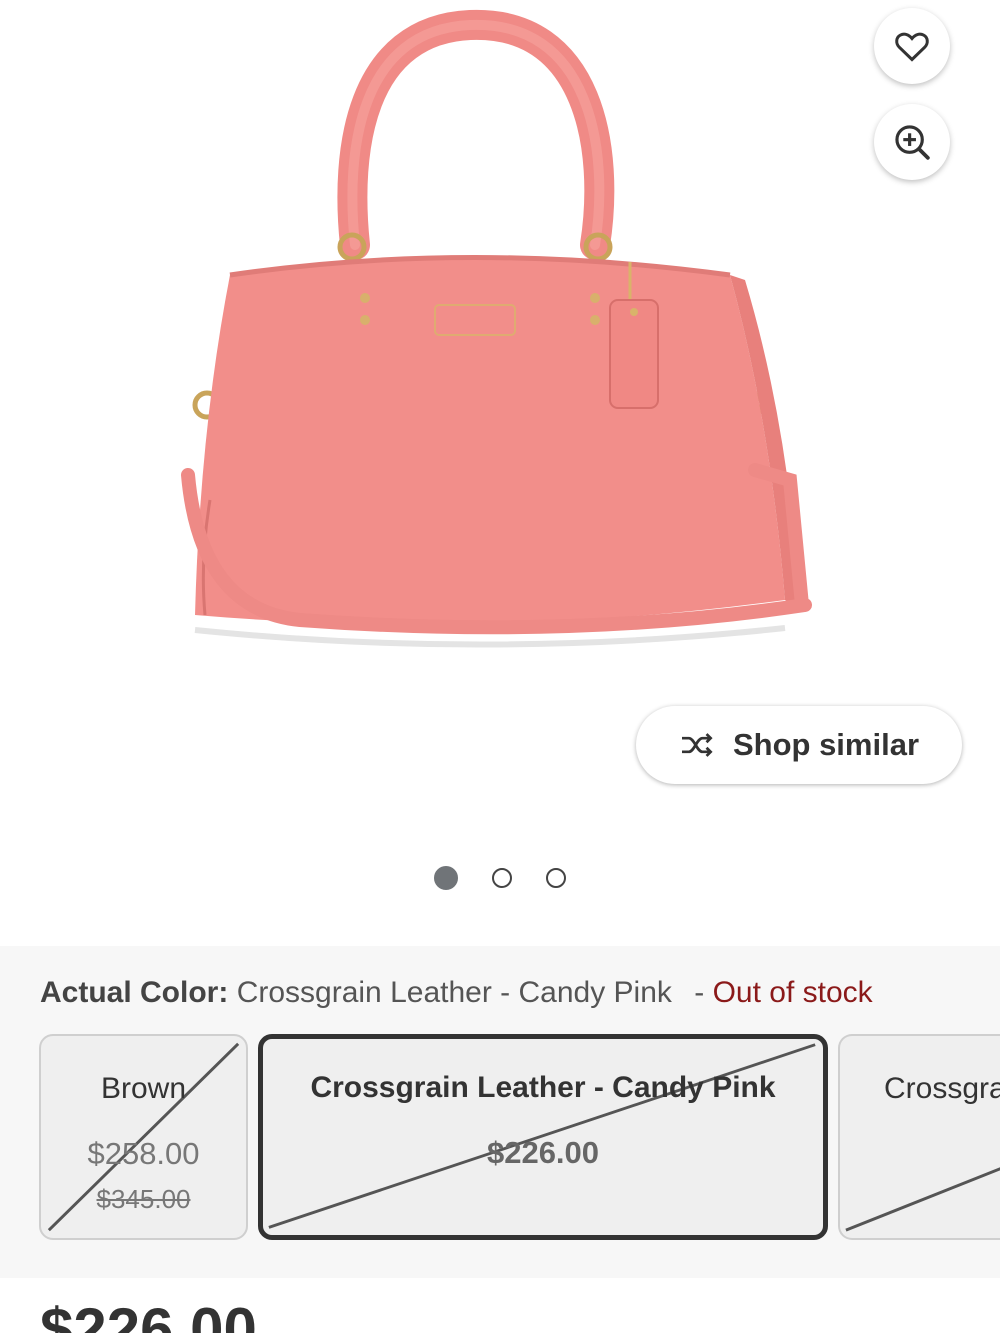 The height and width of the screenshot is (1333, 1000). I want to click on color-swatch-brown: Brown $258.00 $345.00, so click(143, 1137).